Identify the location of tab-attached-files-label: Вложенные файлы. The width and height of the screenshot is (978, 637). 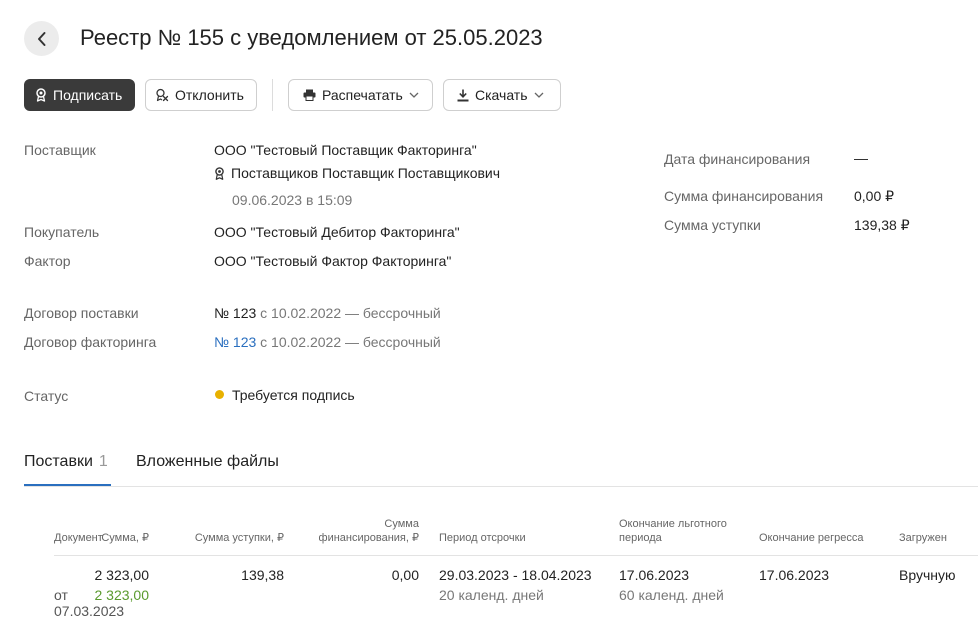
(207, 461).